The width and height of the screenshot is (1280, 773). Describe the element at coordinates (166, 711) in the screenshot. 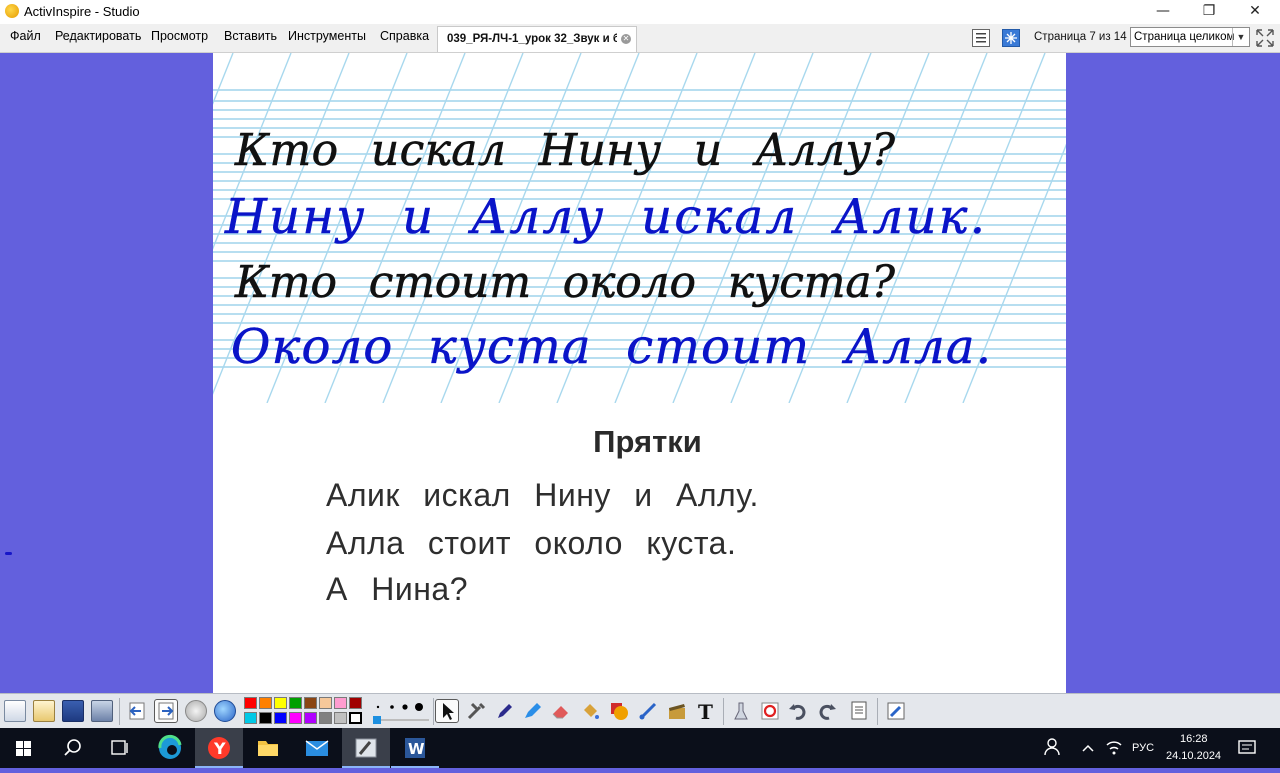

I see `next-page-icon` at that location.